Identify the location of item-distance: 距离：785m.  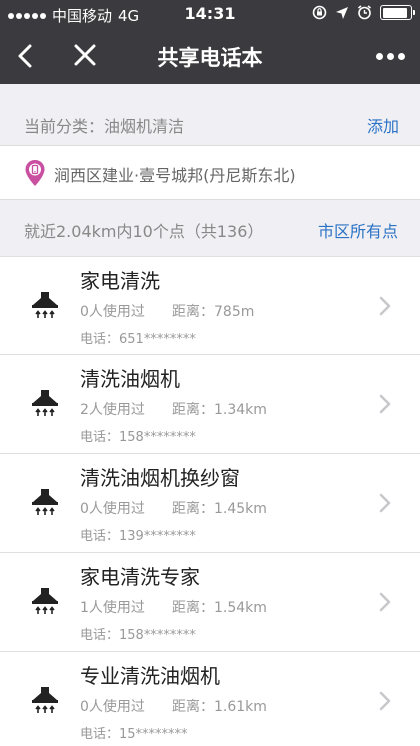
(213, 312).